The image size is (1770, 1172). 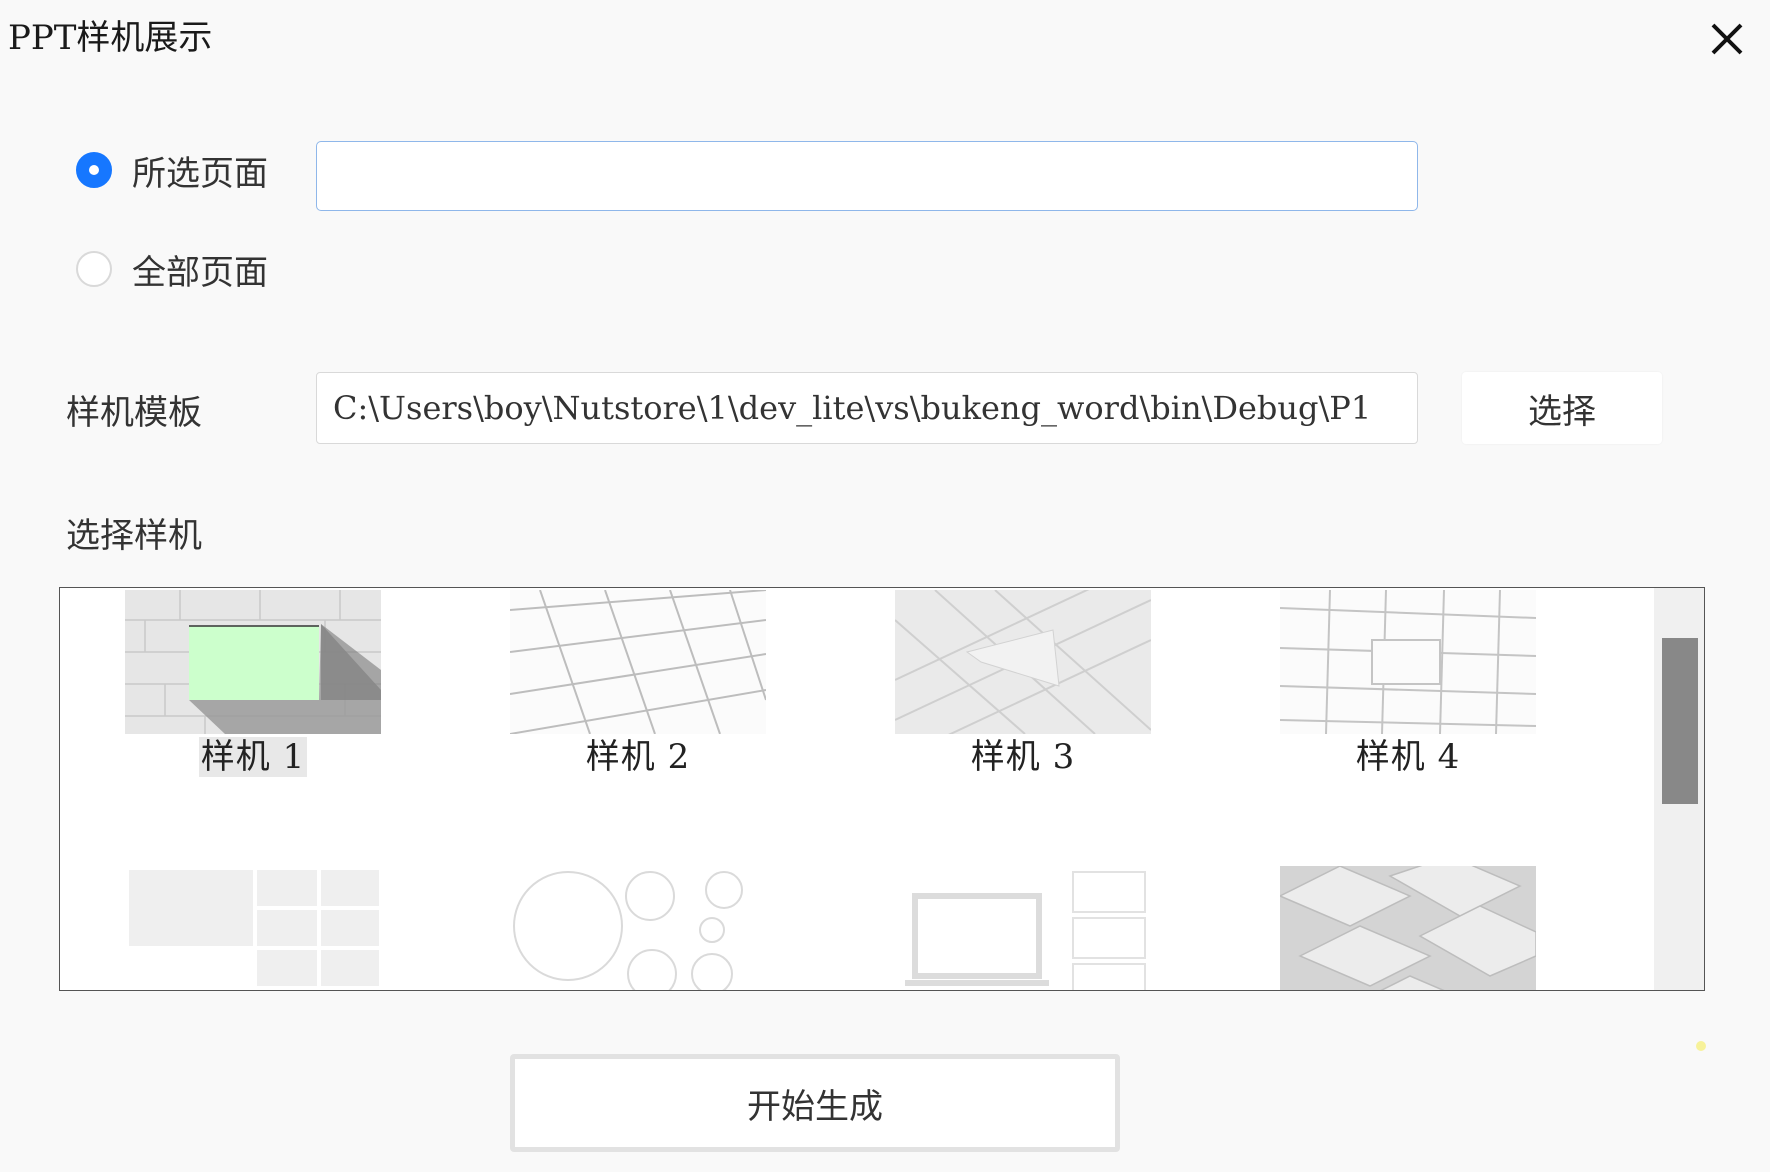 I want to click on mockup-tile-1: 样机 1, so click(x=253, y=683).